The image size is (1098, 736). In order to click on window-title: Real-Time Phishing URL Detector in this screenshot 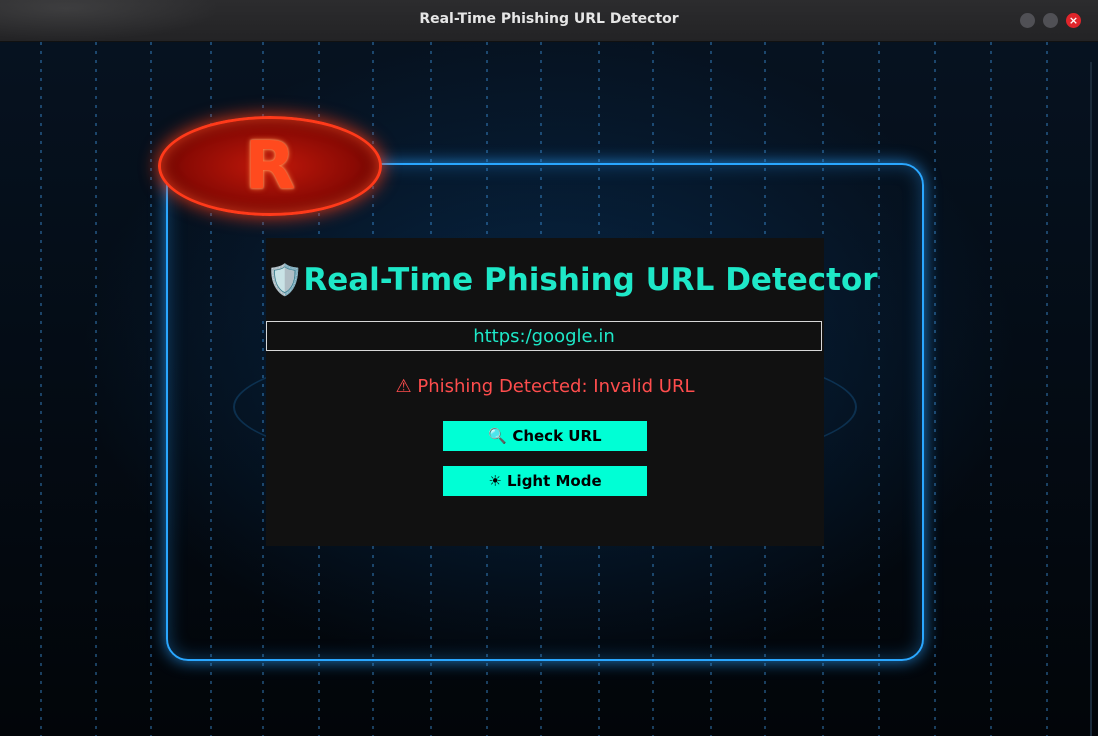, I will do `click(549, 19)`.